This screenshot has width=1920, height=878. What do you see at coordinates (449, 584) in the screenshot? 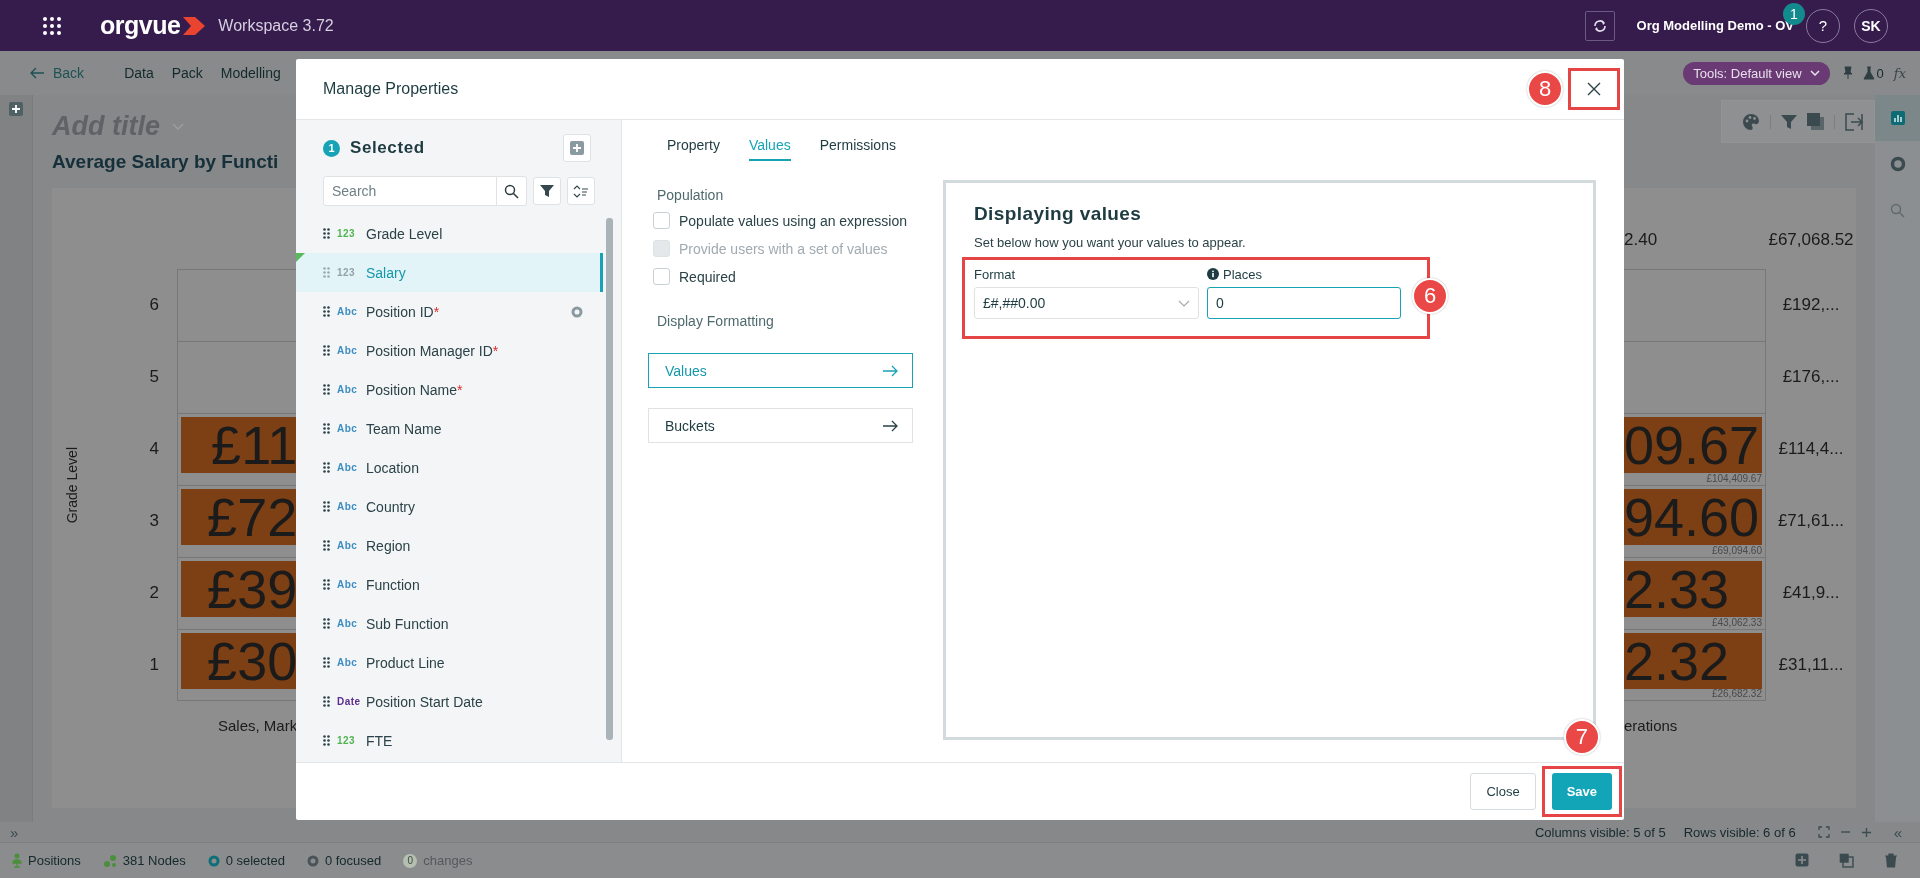
I see `property-item: Abc Function` at bounding box center [449, 584].